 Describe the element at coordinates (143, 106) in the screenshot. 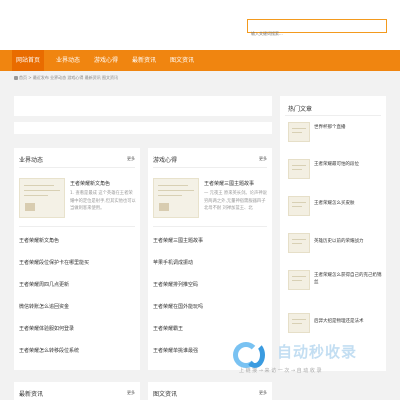

I see `banner-box` at that location.